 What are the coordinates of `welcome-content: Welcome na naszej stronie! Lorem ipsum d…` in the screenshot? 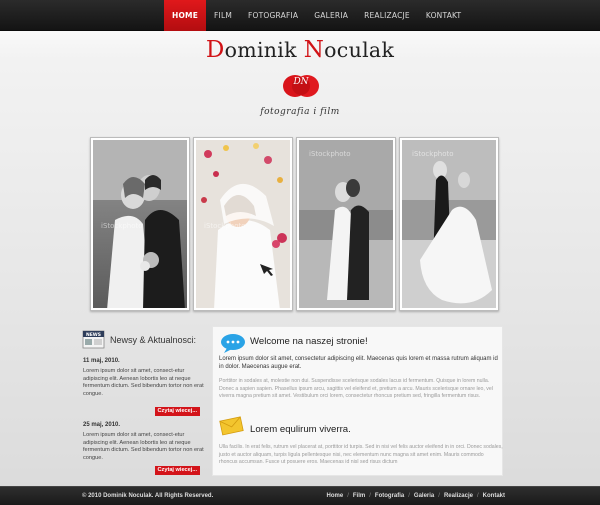 It's located at (357, 401).